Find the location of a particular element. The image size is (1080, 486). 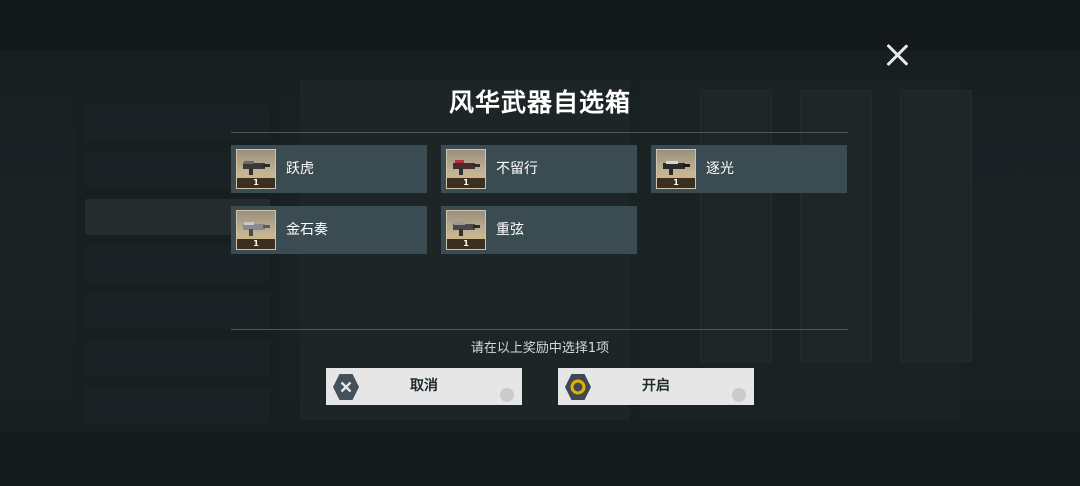

weapon-name: 金石奏 is located at coordinates (307, 230).